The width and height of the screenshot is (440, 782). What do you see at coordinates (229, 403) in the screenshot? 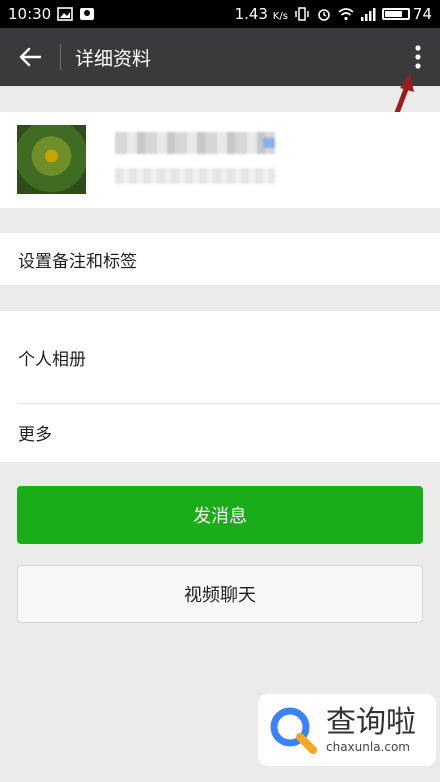
I see `row-divider` at bounding box center [229, 403].